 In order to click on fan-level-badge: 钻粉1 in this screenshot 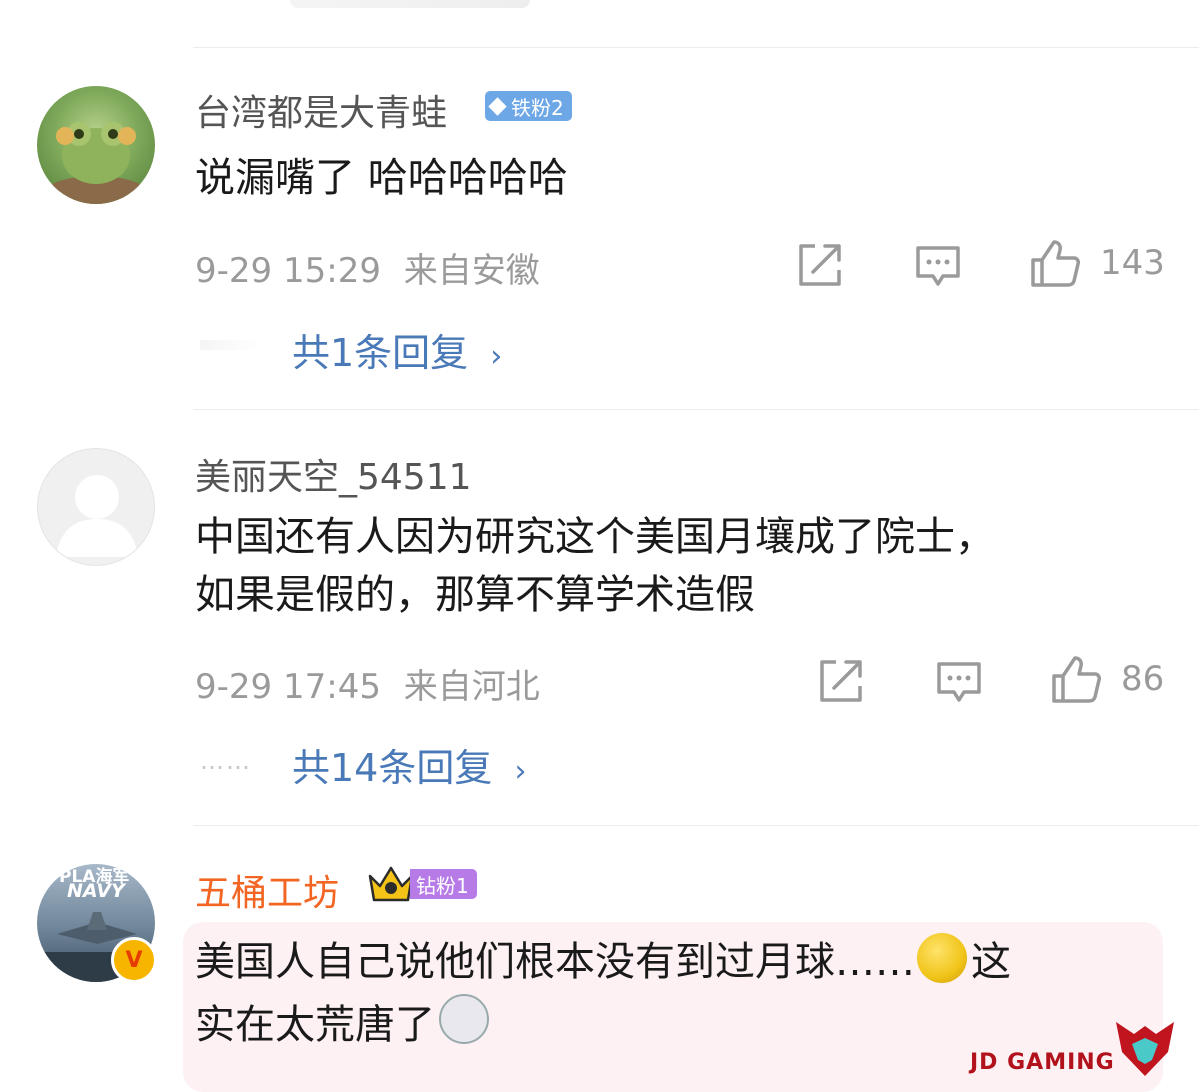, I will do `click(443, 884)`.